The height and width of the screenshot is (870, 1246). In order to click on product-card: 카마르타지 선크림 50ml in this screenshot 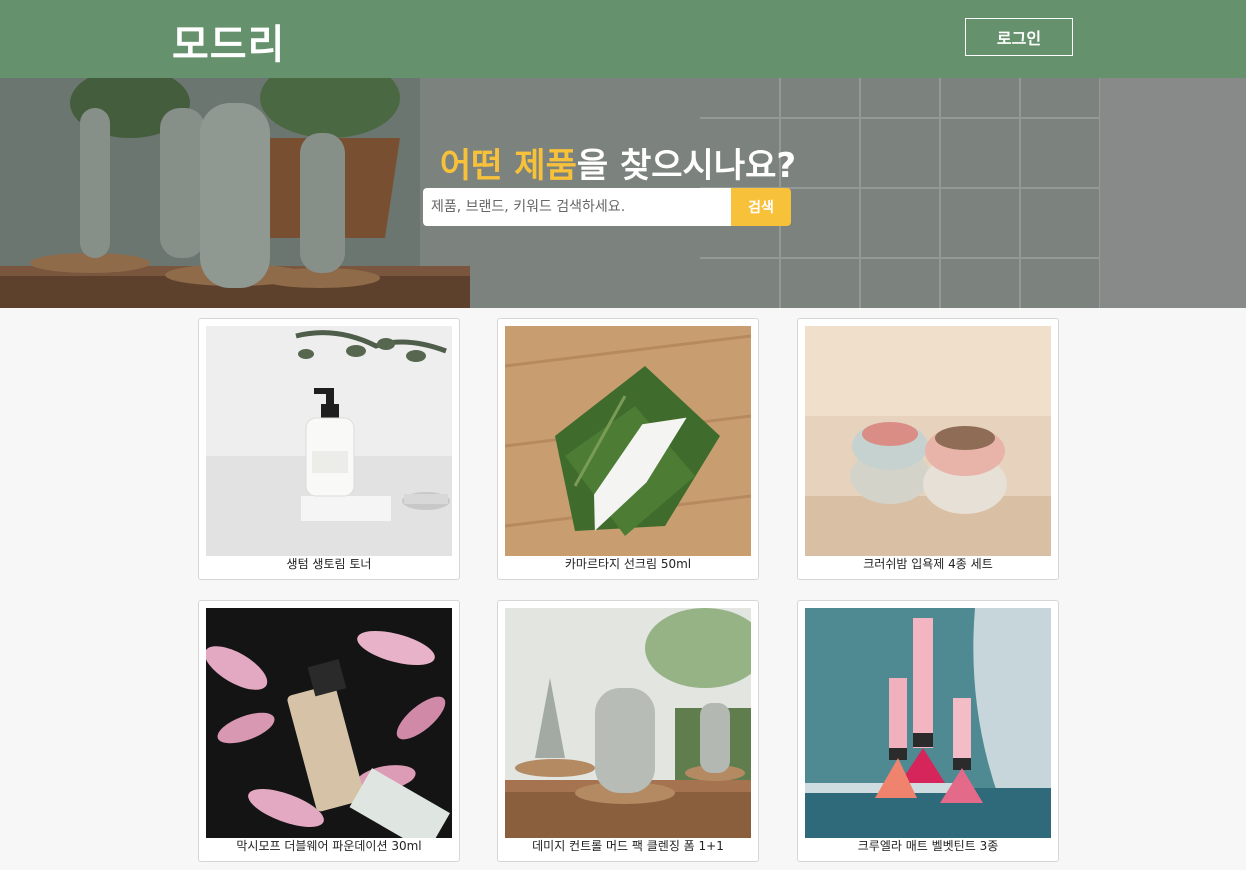, I will do `click(628, 449)`.